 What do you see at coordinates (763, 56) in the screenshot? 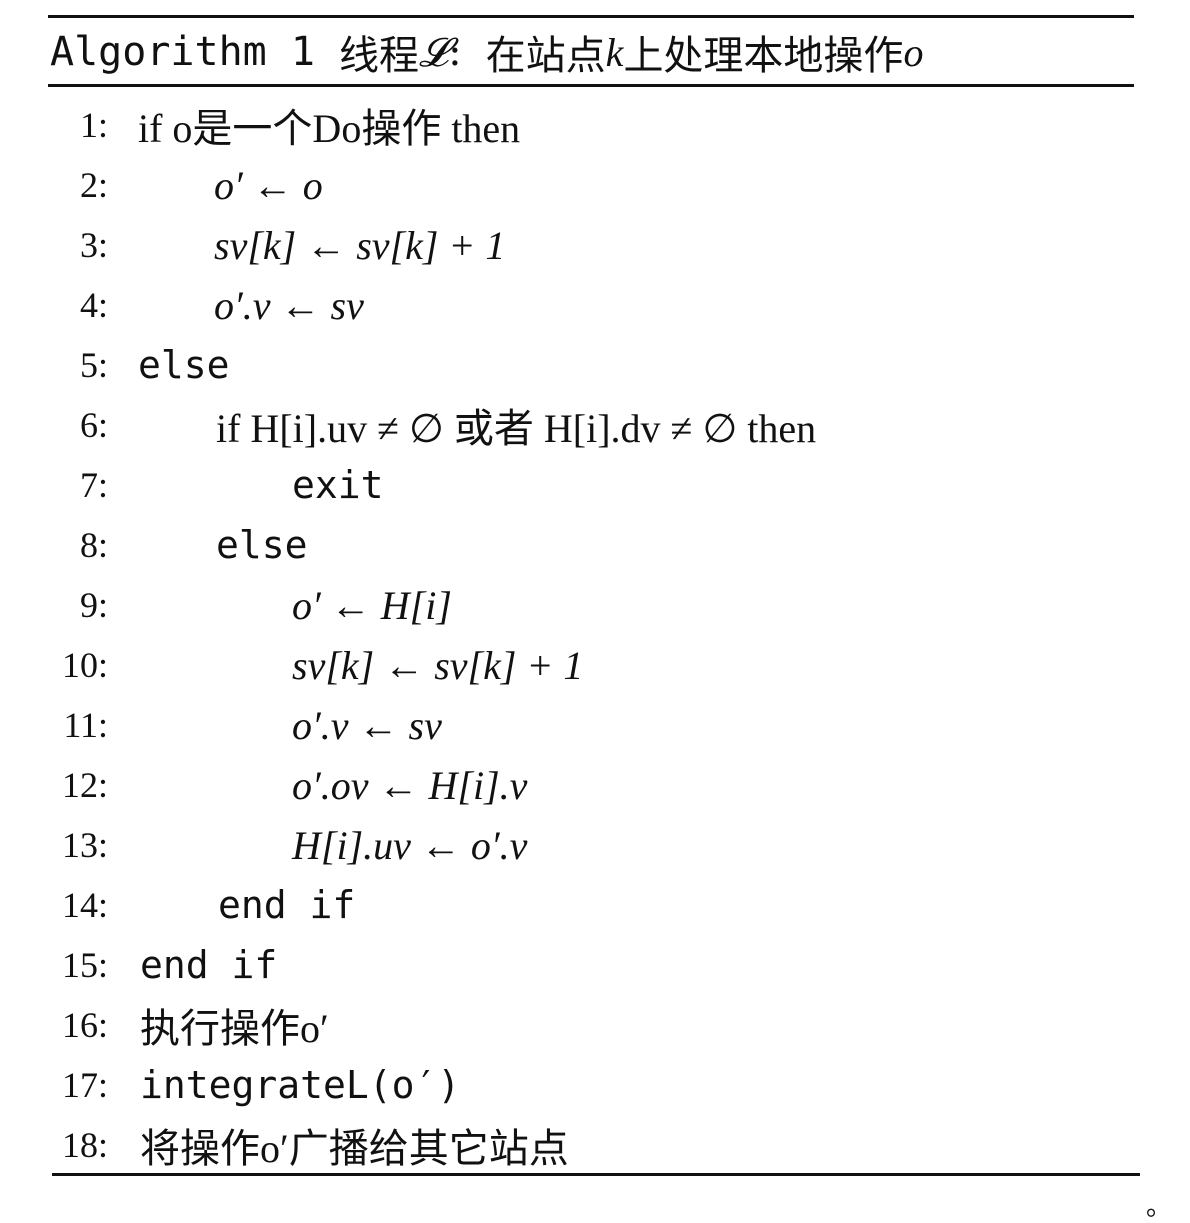
I see `caption-text-2: 上处理本地操作` at bounding box center [763, 56].